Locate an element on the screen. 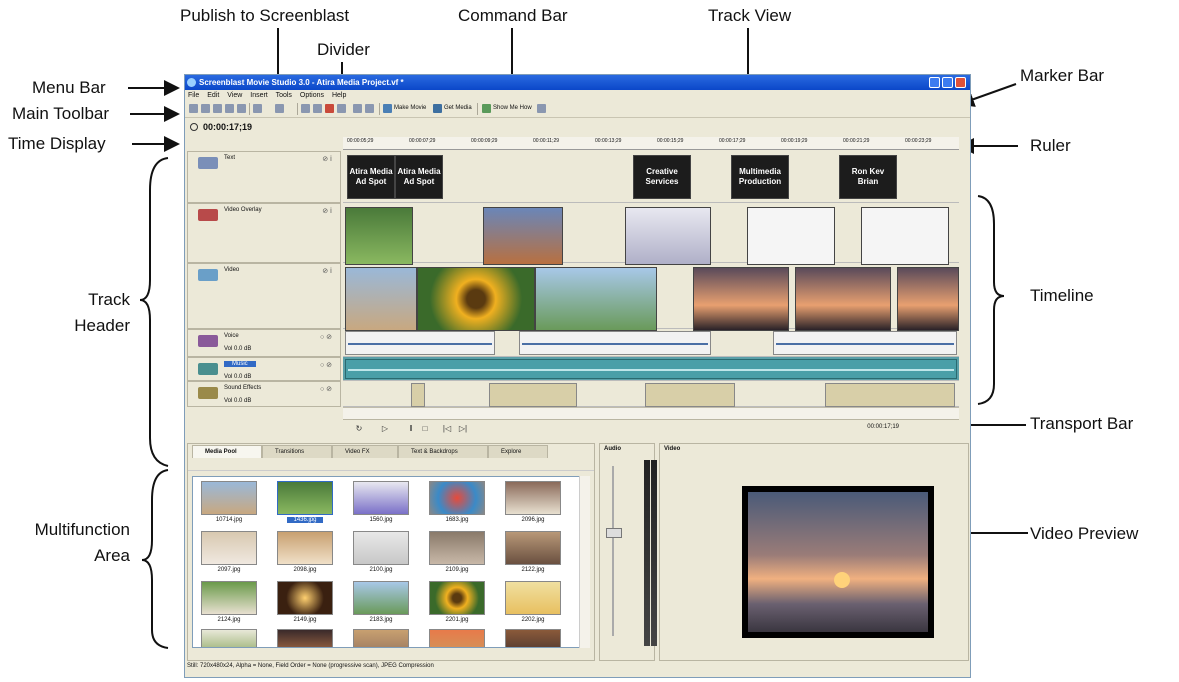  marker-bar is located at coordinates (651, 128).